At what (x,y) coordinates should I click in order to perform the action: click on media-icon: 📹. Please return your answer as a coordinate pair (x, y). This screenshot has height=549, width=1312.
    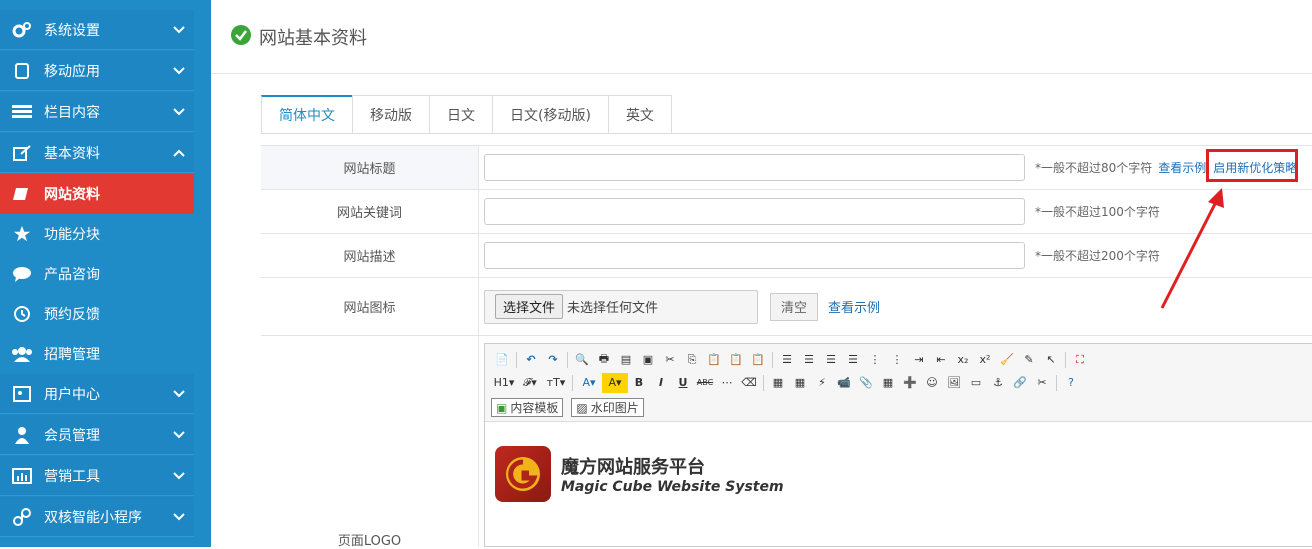
    Looking at the image, I should click on (844, 383).